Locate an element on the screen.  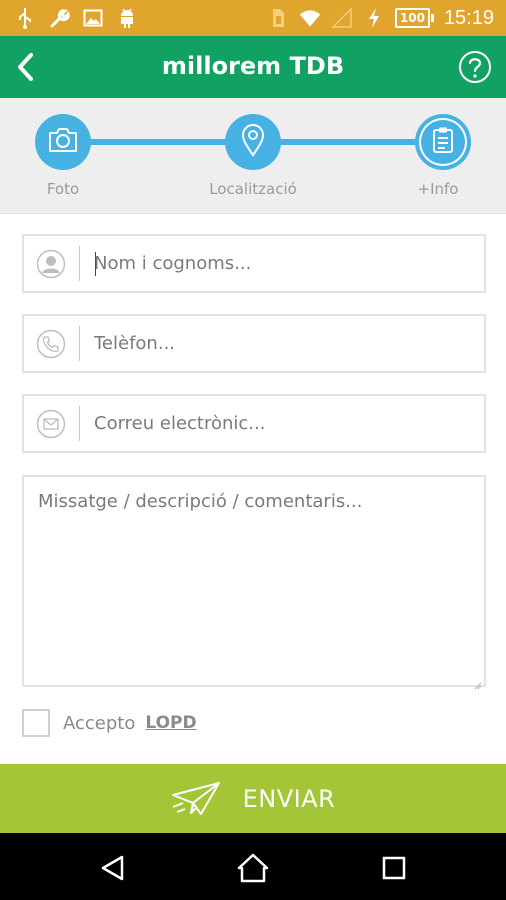
battery-level: 100 is located at coordinates (412, 18).